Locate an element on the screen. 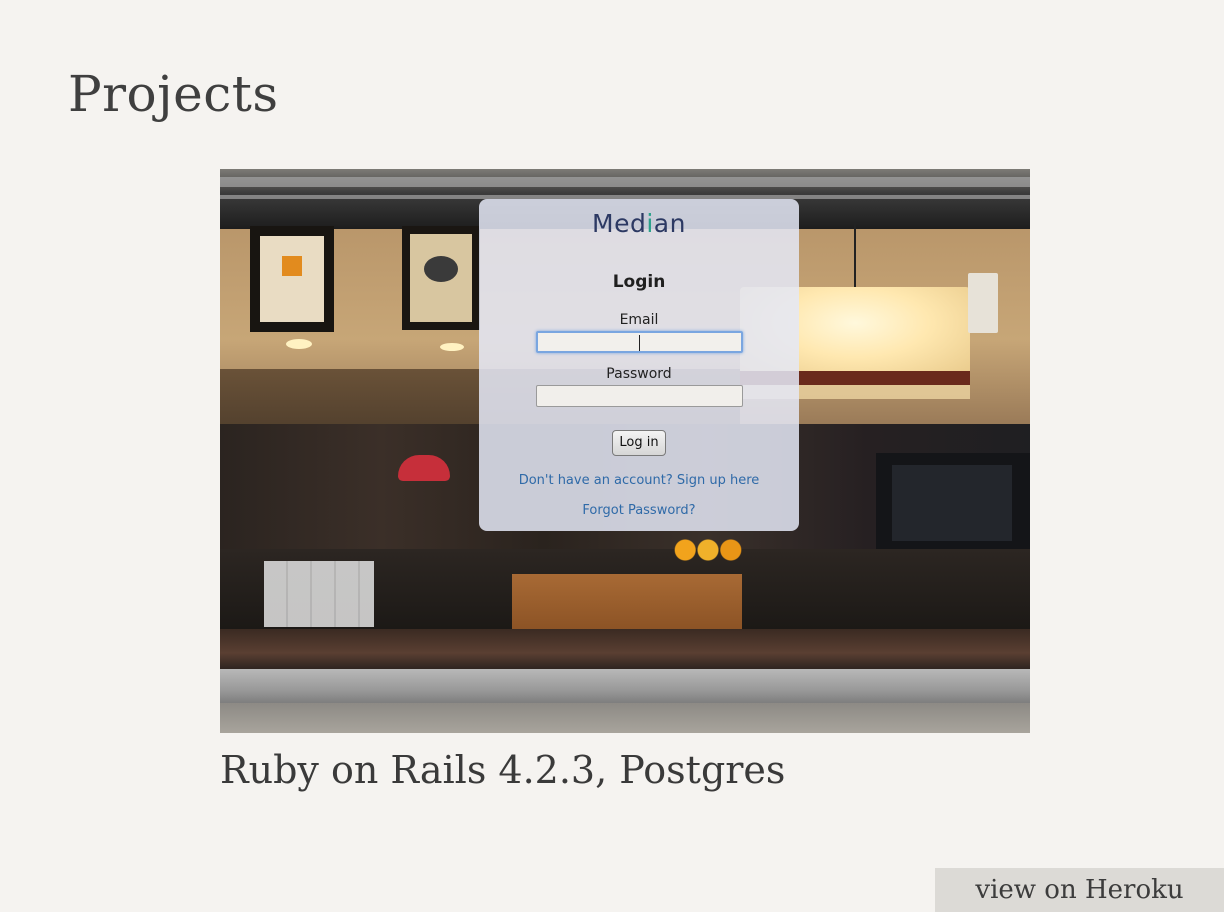 The width and height of the screenshot is (1224, 912). photo-bar-top is located at coordinates (625, 649).